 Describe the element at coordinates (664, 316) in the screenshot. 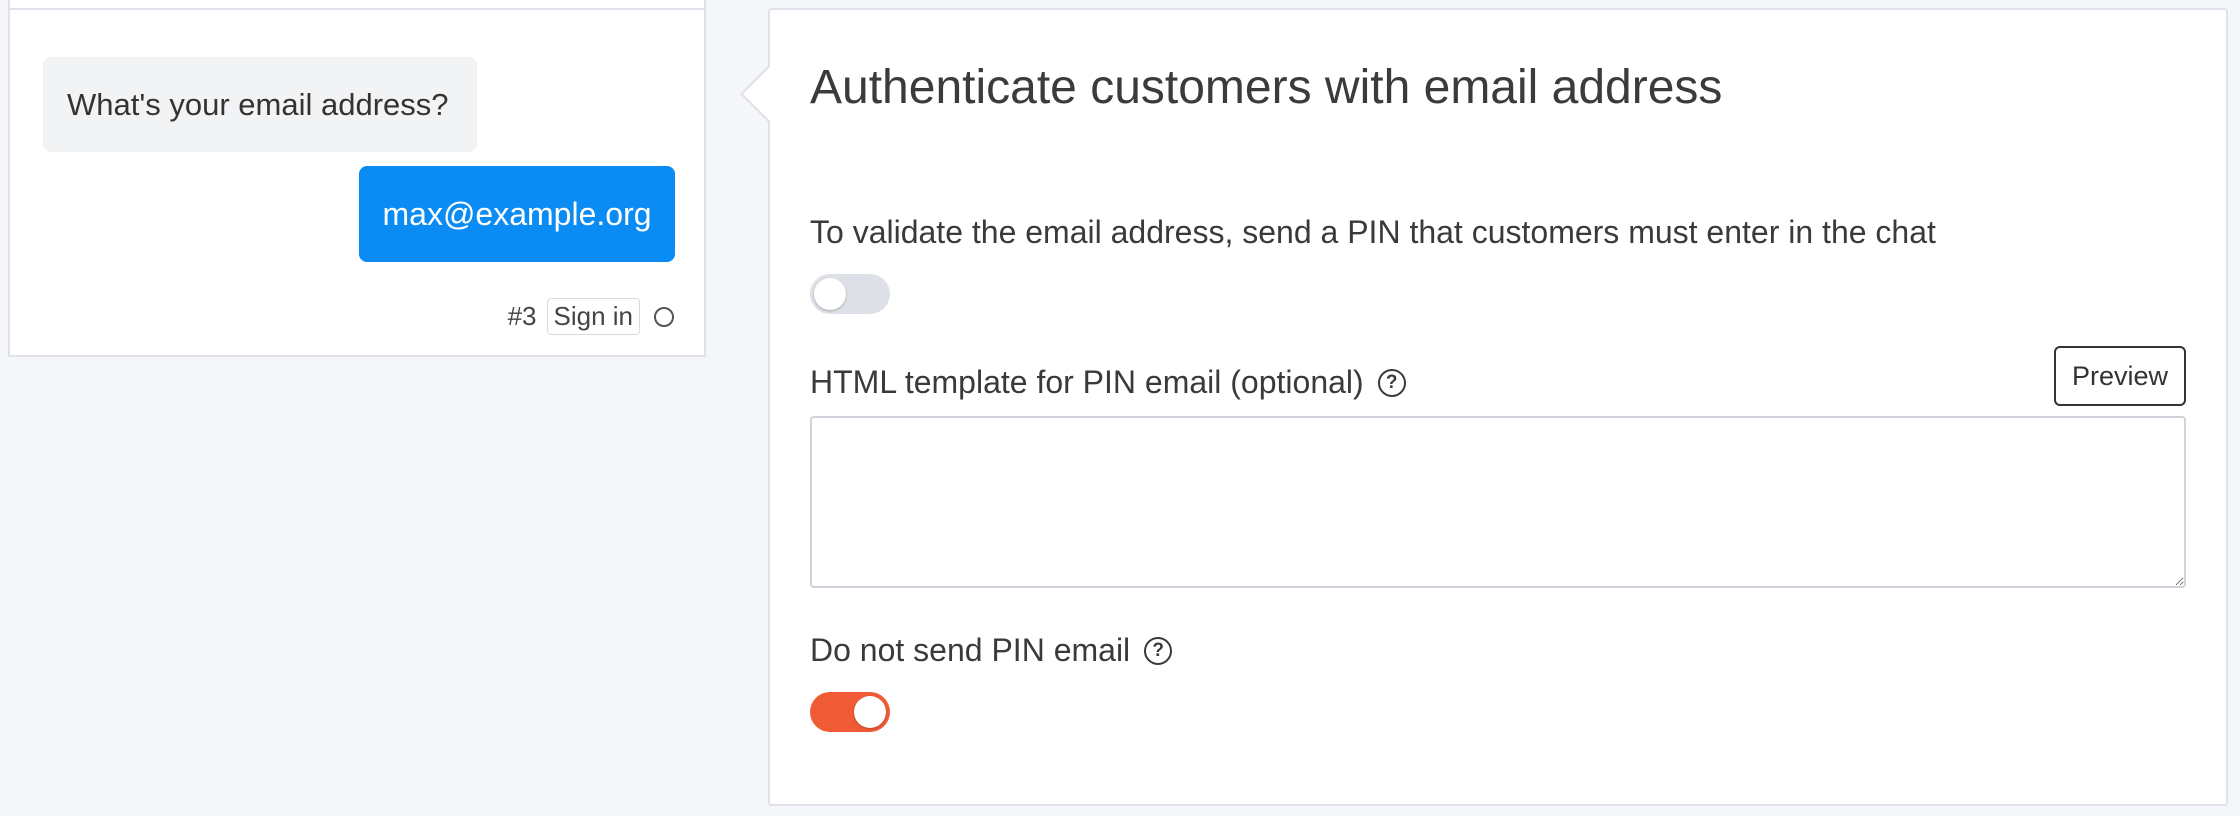

I see `status-circle-icon` at that location.